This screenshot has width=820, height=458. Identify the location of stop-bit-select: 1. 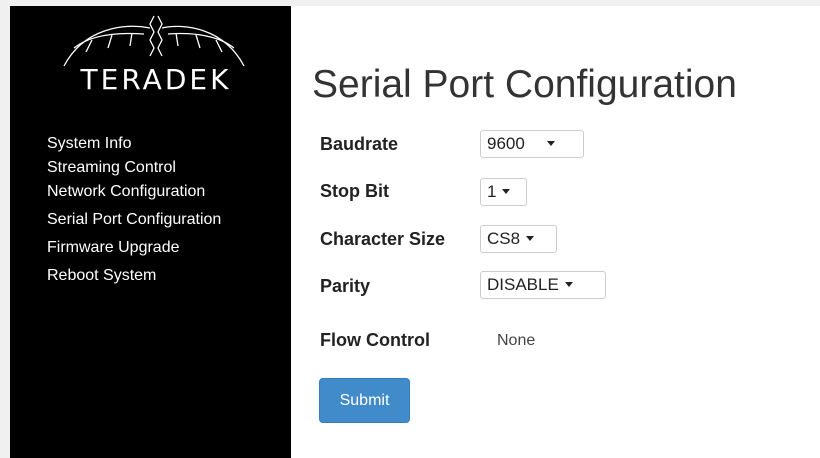
(503, 192).